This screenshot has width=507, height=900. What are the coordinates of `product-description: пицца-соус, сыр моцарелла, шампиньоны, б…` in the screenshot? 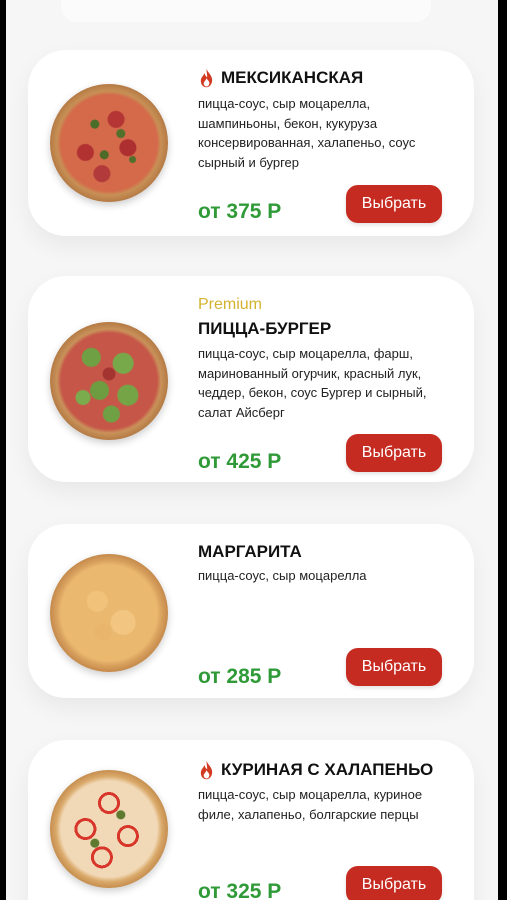 It's located at (307, 133).